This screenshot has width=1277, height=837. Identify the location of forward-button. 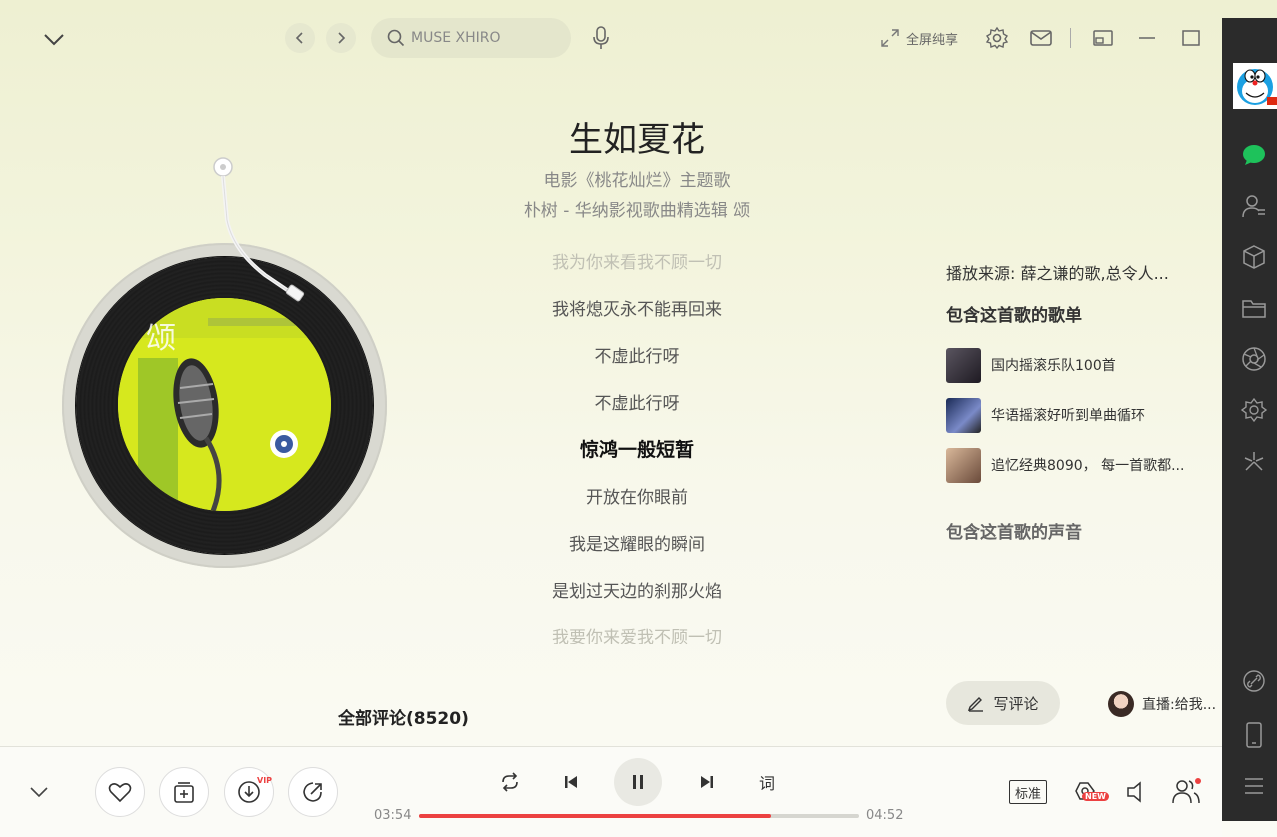
(341, 38).